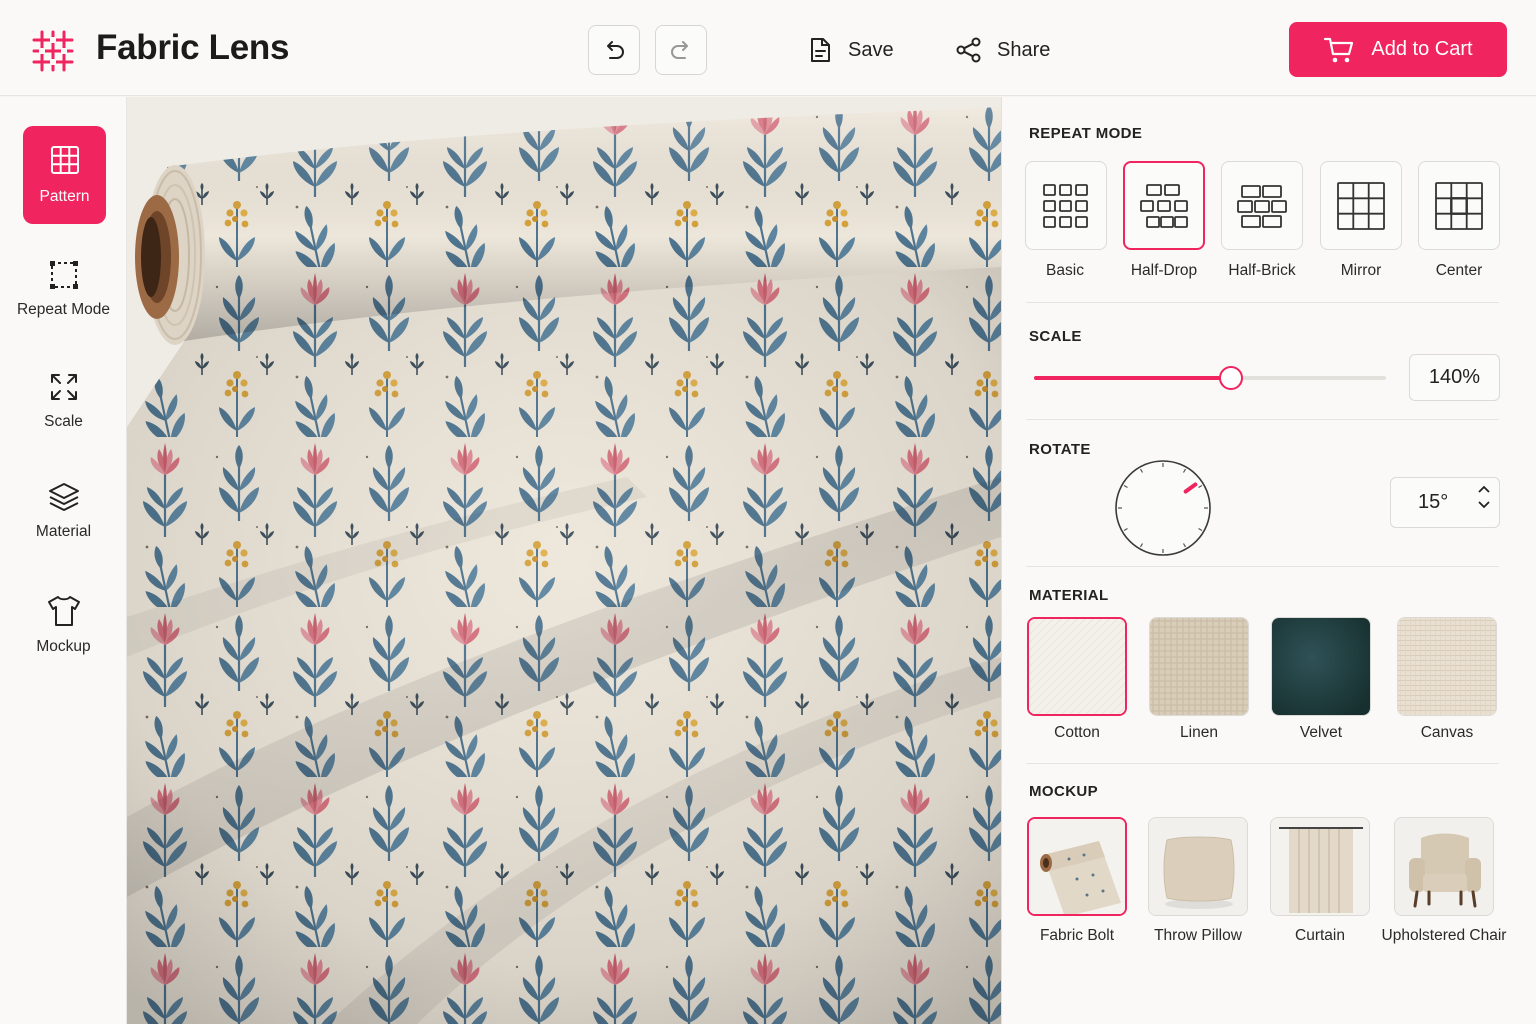 Image resolution: width=1536 pixels, height=1024 pixels. What do you see at coordinates (1433, 502) in the screenshot?
I see `rotate-value: 15°` at bounding box center [1433, 502].